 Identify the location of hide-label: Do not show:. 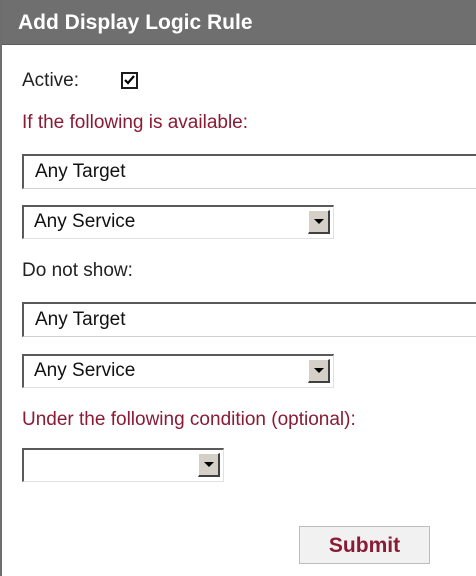
(77, 270).